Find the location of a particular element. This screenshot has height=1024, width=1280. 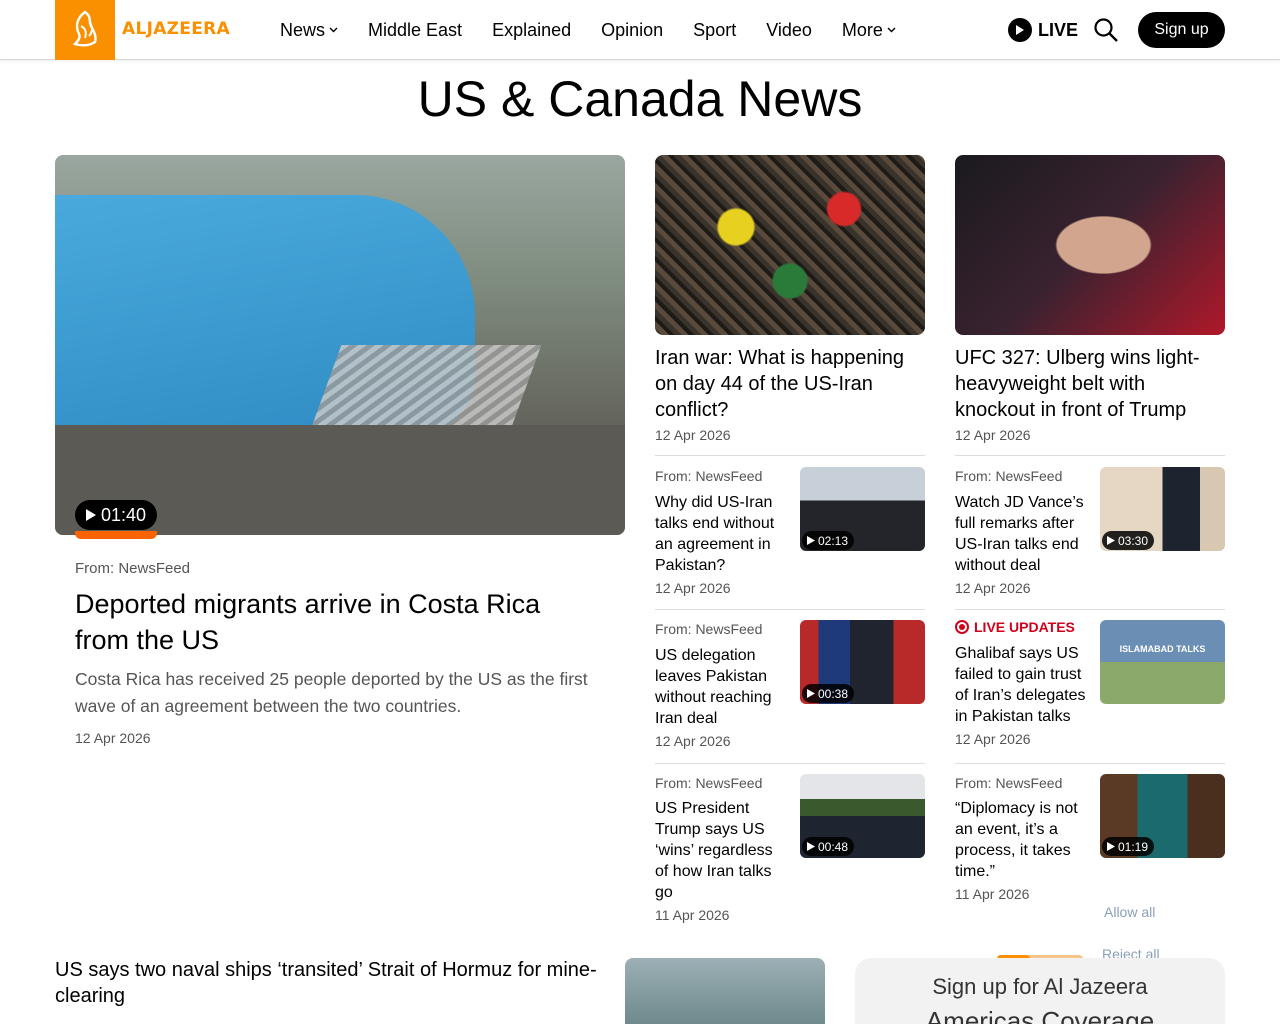

nav-item-explained: Explained is located at coordinates (531, 30).